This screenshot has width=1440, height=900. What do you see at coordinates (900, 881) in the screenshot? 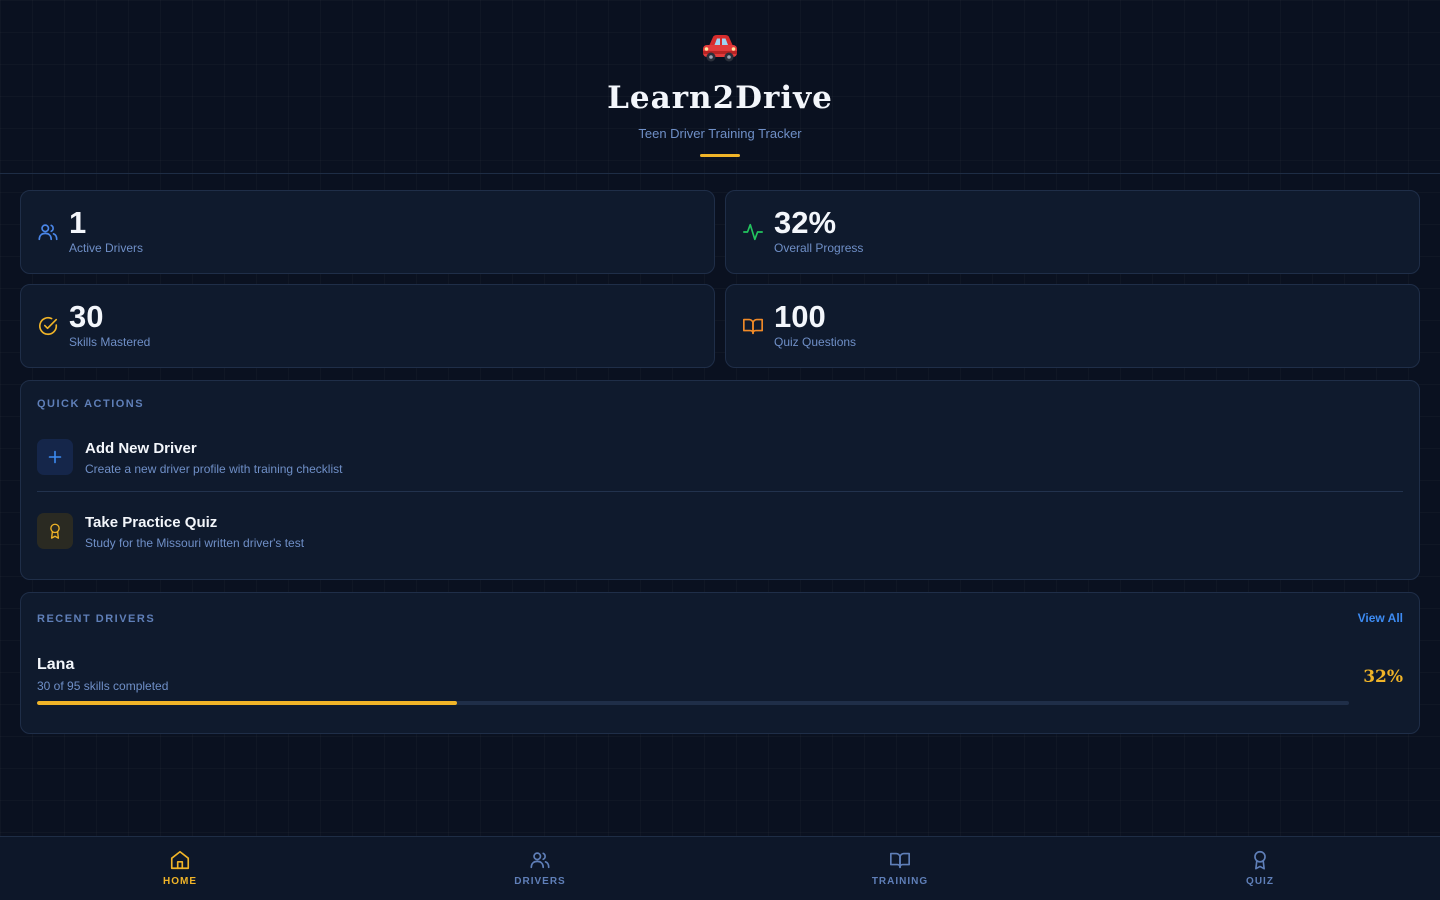
I see `nav-label: TRAINING` at bounding box center [900, 881].